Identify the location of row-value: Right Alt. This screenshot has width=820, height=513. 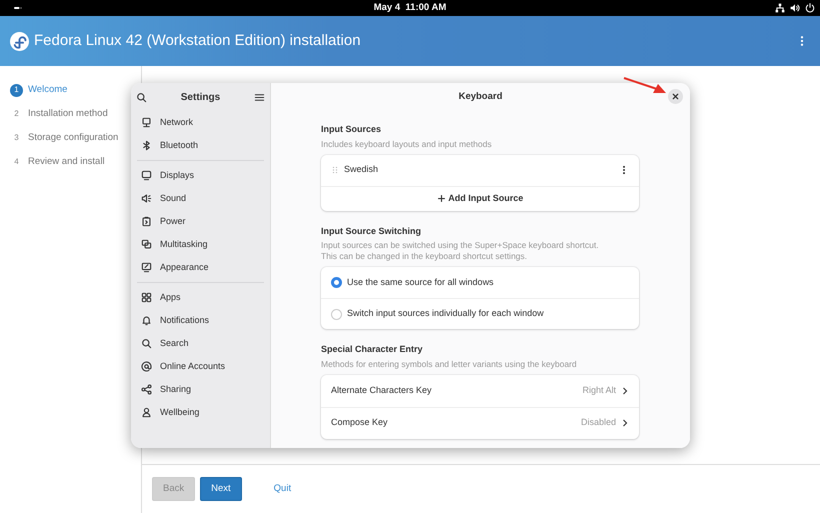
(599, 390).